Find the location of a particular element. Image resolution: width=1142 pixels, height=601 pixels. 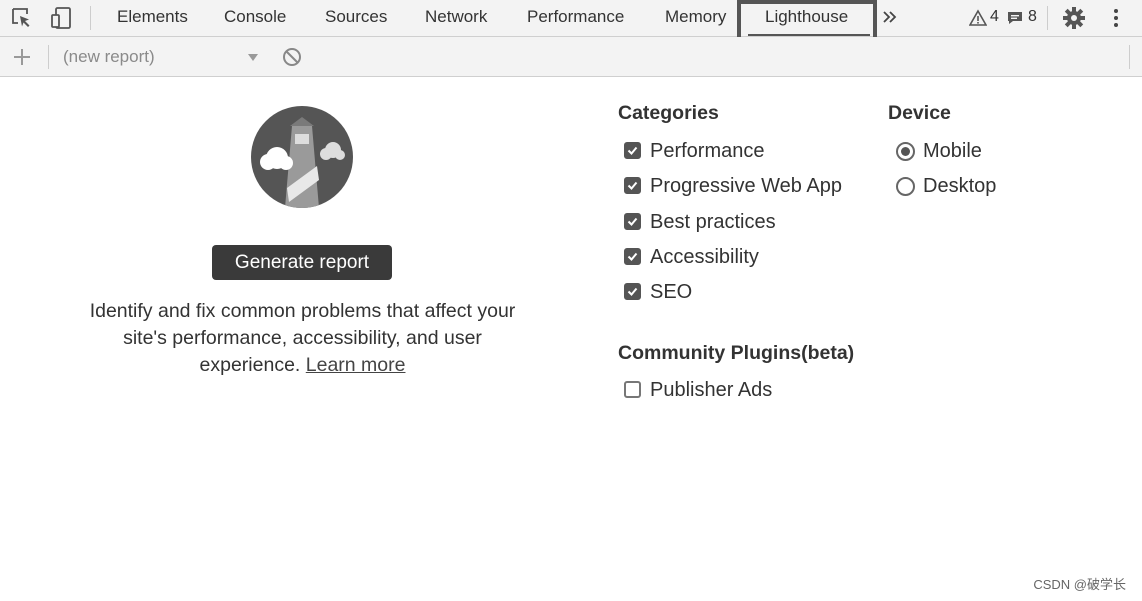

categories-title: Categories is located at coordinates (668, 113).